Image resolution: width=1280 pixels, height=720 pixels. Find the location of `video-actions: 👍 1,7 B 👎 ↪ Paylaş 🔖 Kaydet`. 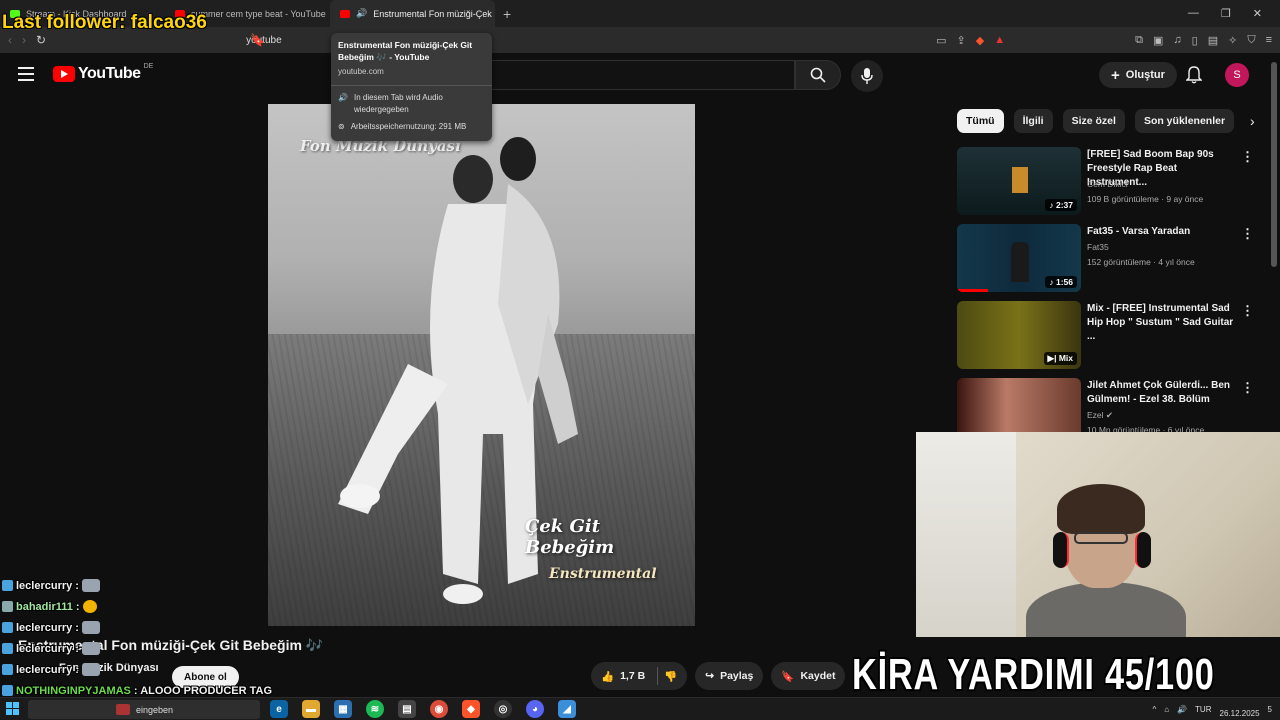

video-actions: 👍 1,7 B 👎 ↪ Paylaş 🔖 Kaydet is located at coordinates (718, 676).